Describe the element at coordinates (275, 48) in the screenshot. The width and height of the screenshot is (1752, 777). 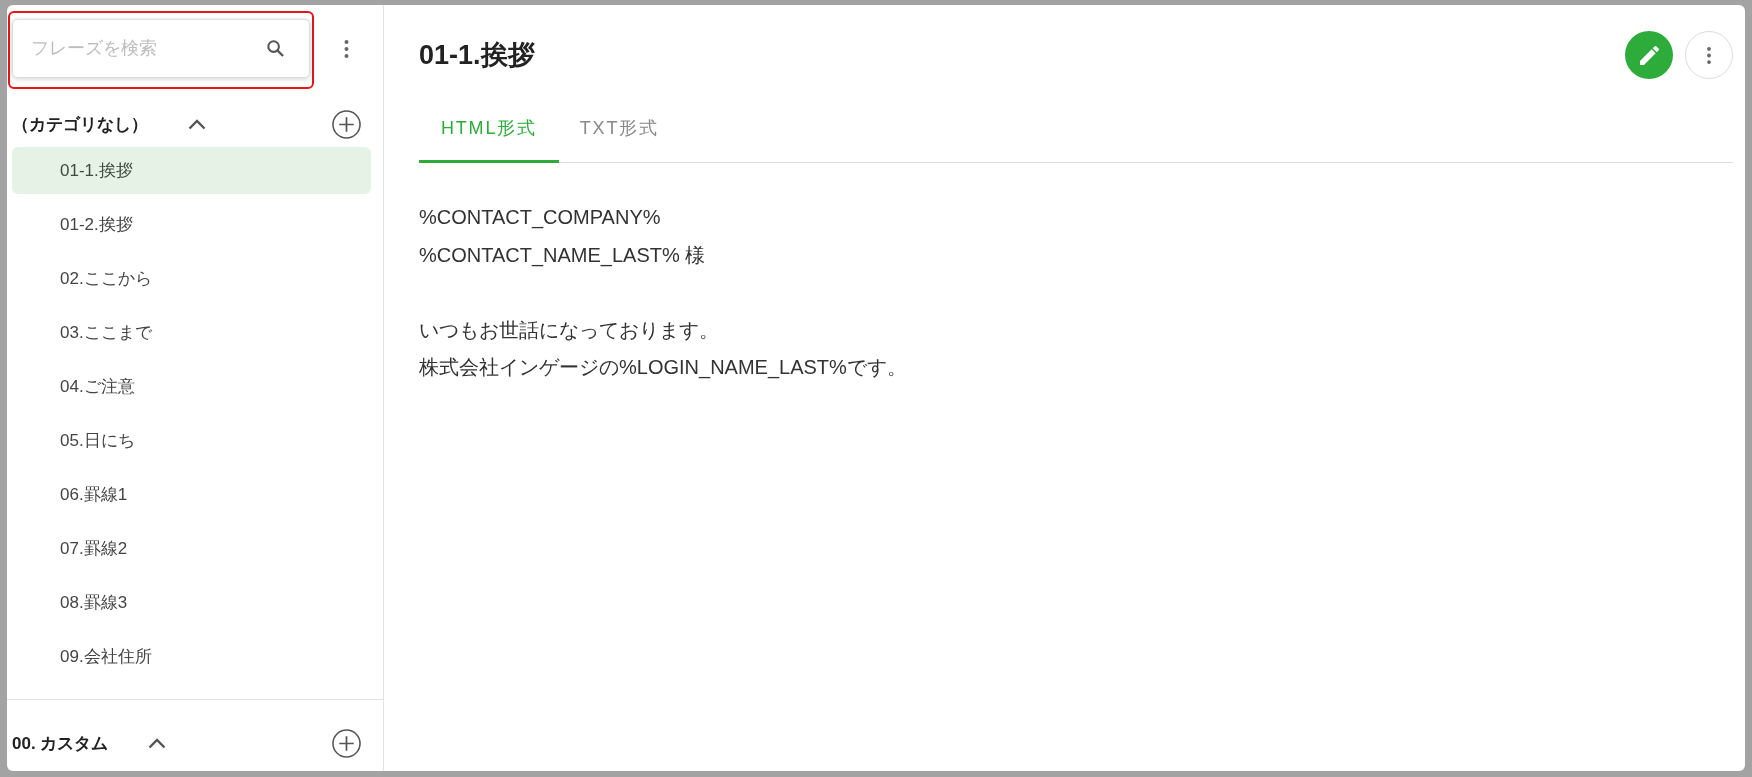
I see `search-icon` at that location.